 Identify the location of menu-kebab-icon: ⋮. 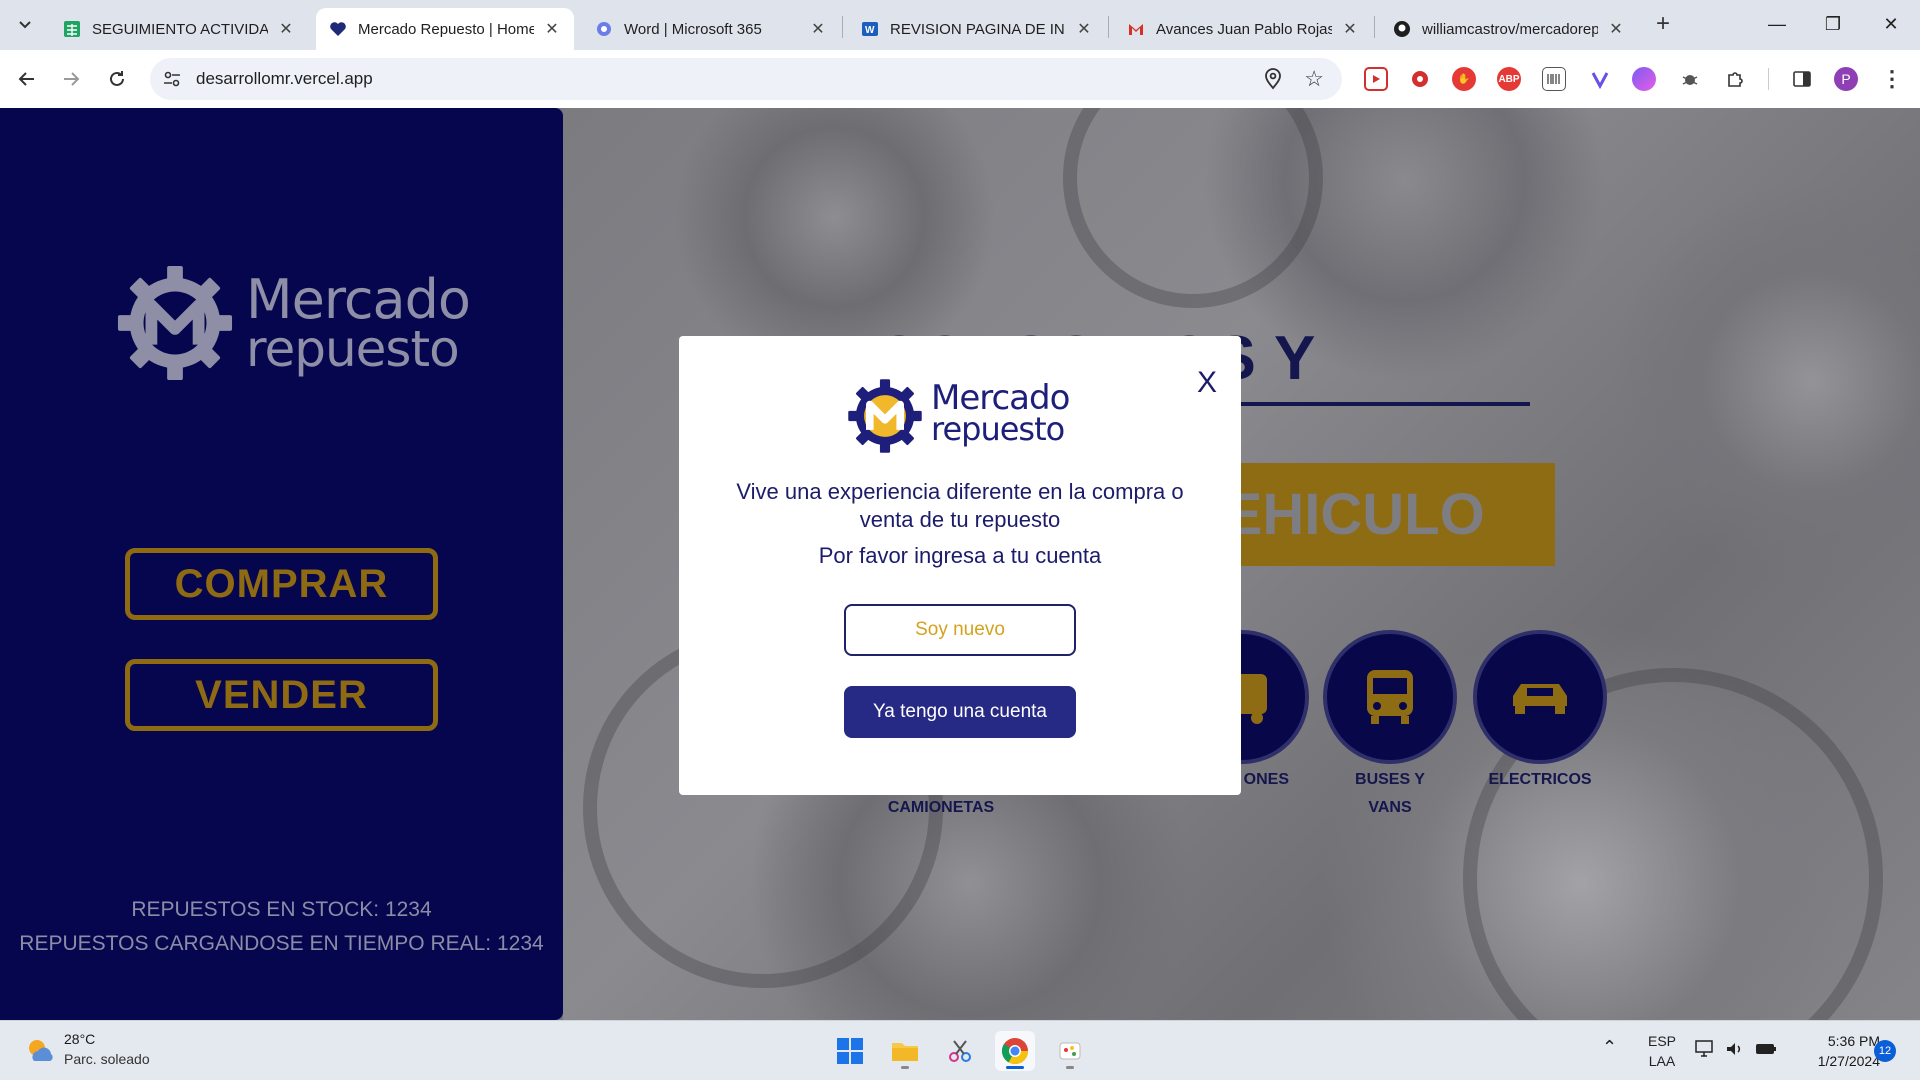
(1892, 78).